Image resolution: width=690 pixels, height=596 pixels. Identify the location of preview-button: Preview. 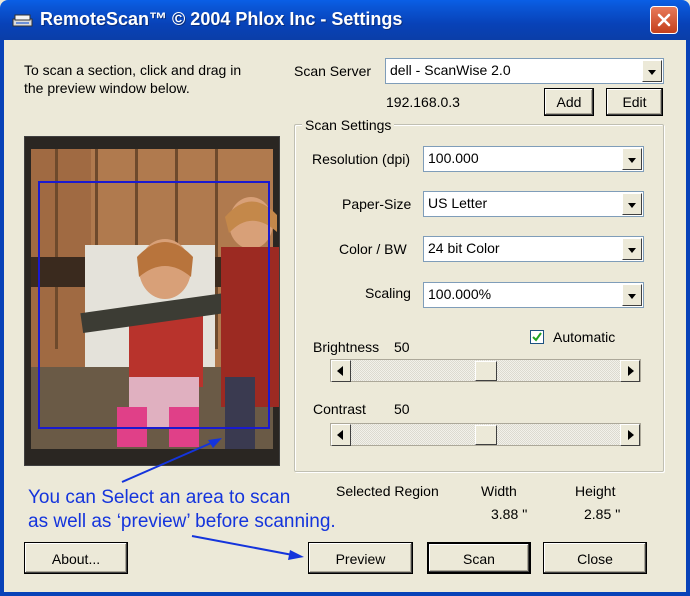
(360, 558).